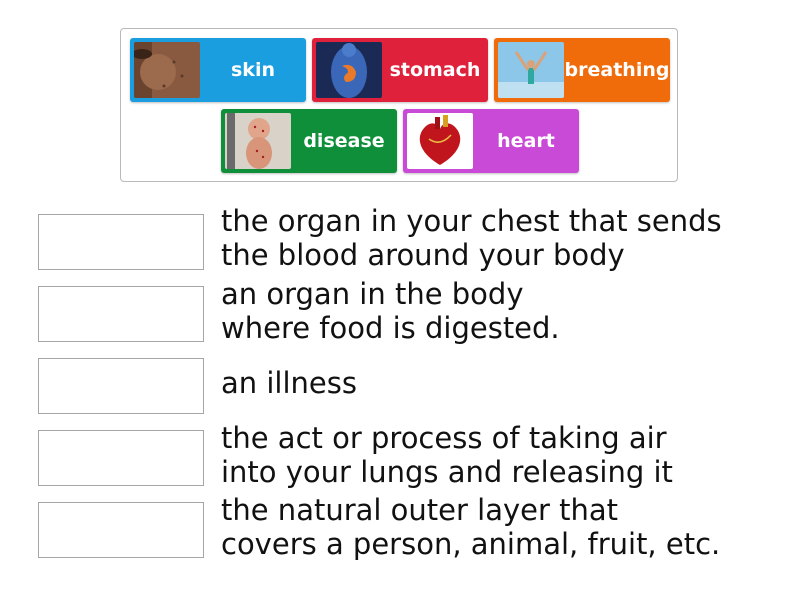  Describe the element at coordinates (617, 70) in the screenshot. I see `card-label: breathing` at that location.